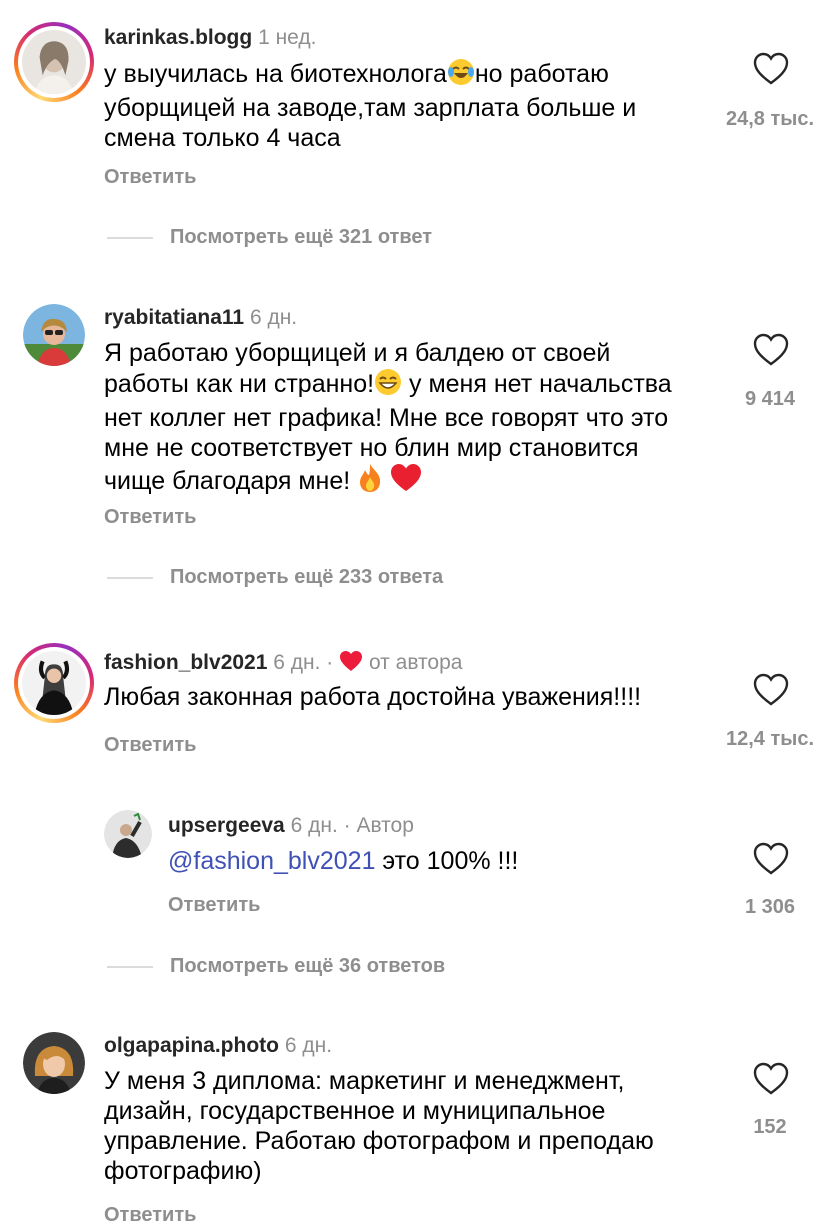 This screenshot has width=827, height=1227. I want to click on comment-username: olgapapina.photo 6 дн., so click(218, 1046).